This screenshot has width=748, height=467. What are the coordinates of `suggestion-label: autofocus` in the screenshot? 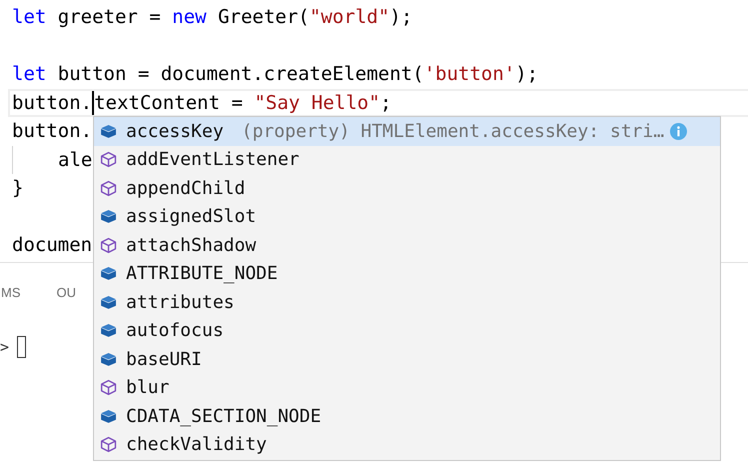 It's located at (175, 331).